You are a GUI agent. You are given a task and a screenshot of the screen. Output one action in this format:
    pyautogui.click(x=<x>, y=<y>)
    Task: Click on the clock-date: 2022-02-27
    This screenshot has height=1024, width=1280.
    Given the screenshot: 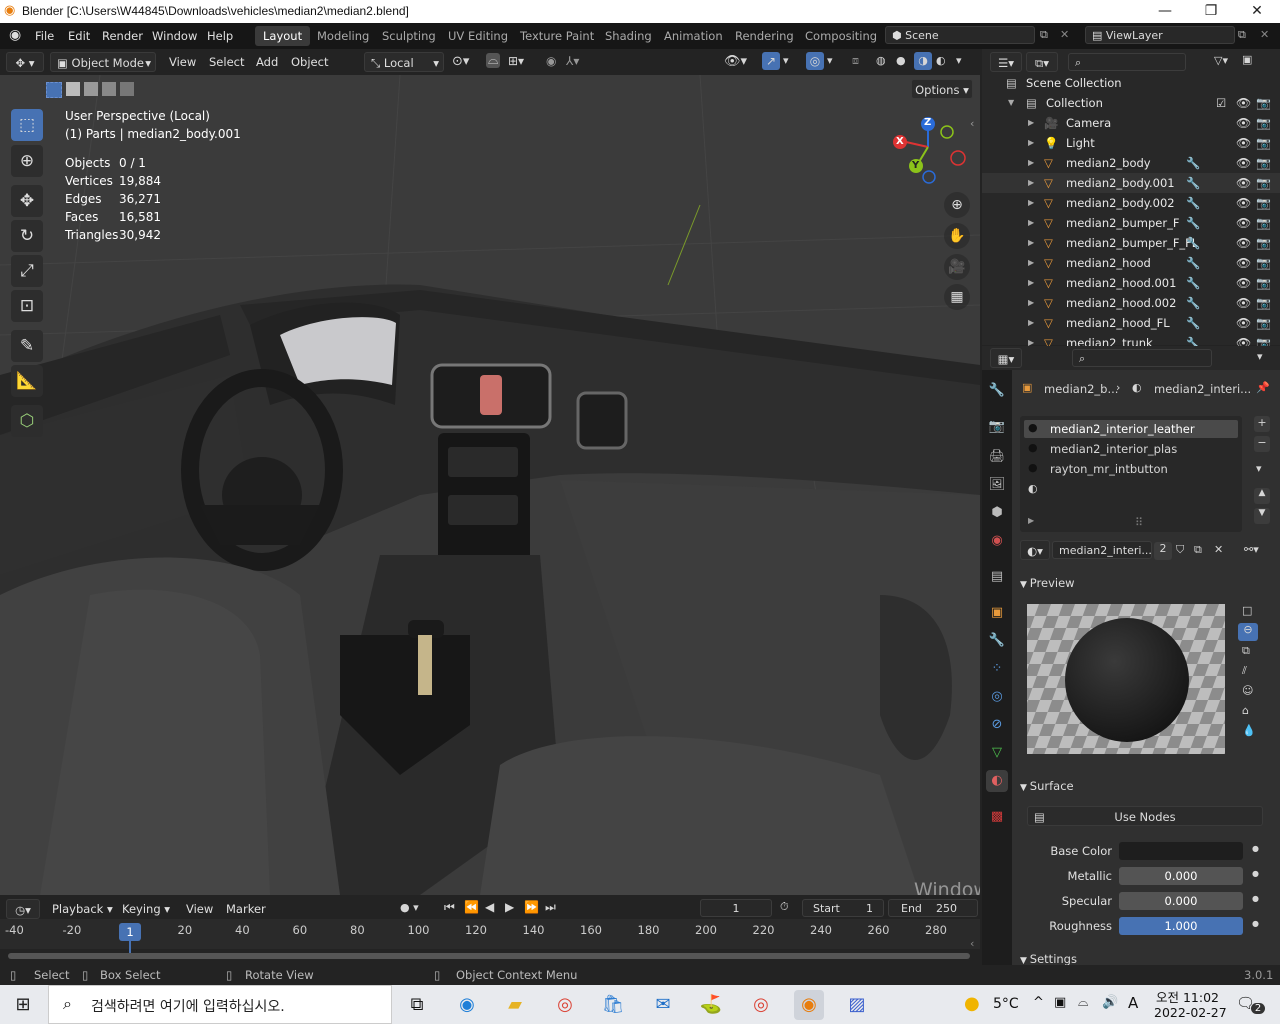 What is the action you would take?
    pyautogui.click(x=1190, y=1012)
    